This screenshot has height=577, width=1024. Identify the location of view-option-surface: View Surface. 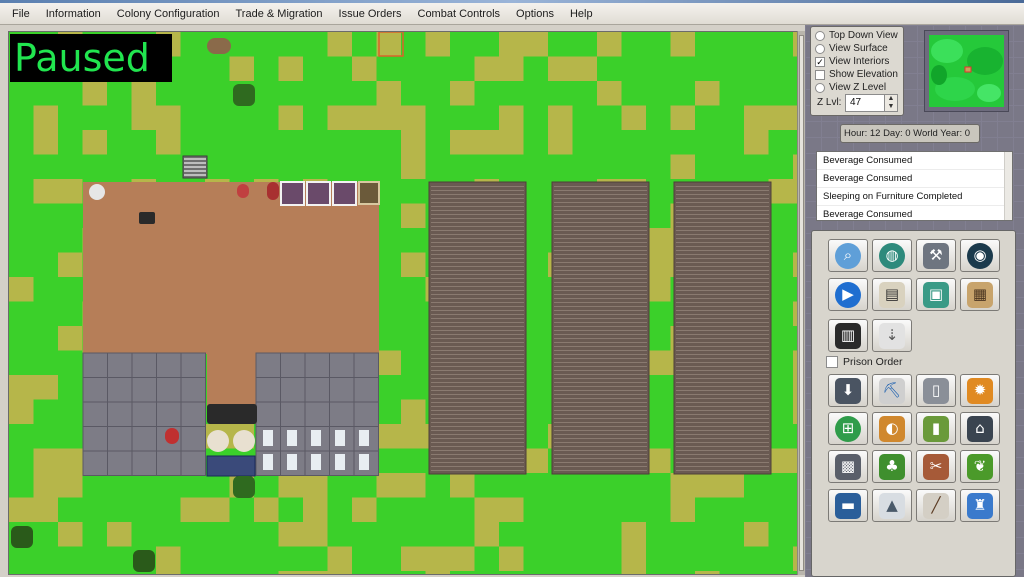
(851, 48).